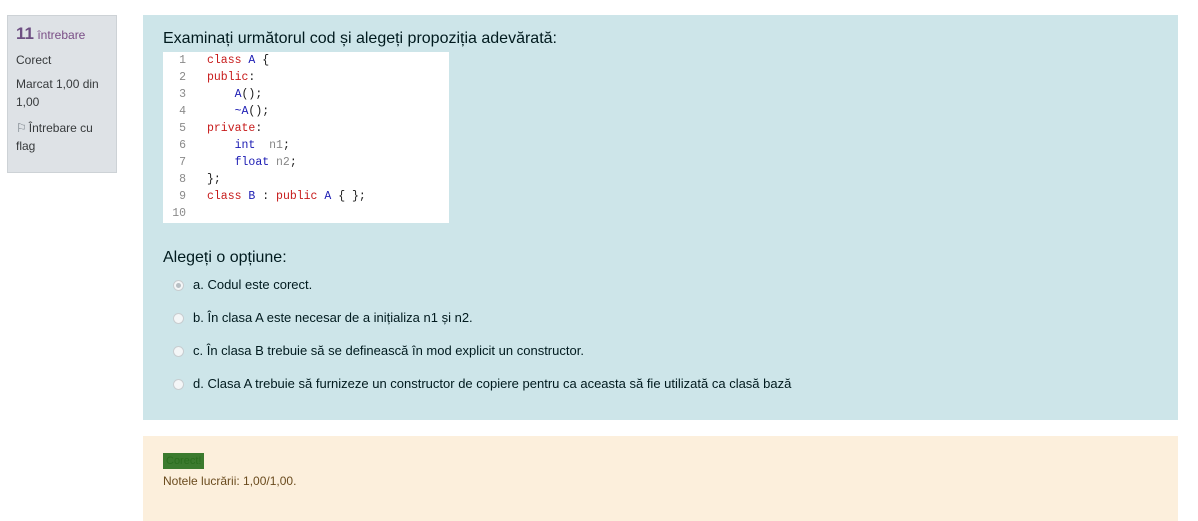  I want to click on correct-badge: Corect!, so click(184, 461).